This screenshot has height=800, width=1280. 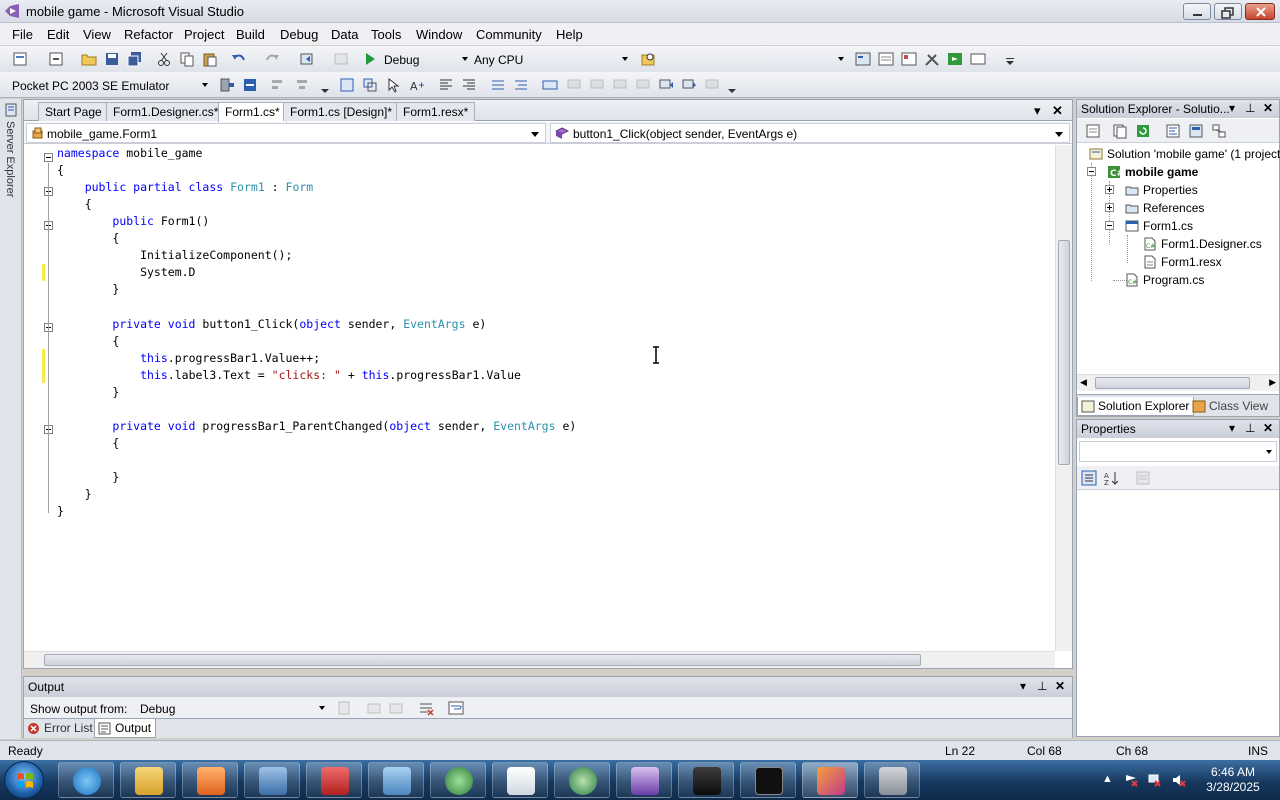 I want to click on editor-vertical-scrollbar, so click(x=1063, y=398).